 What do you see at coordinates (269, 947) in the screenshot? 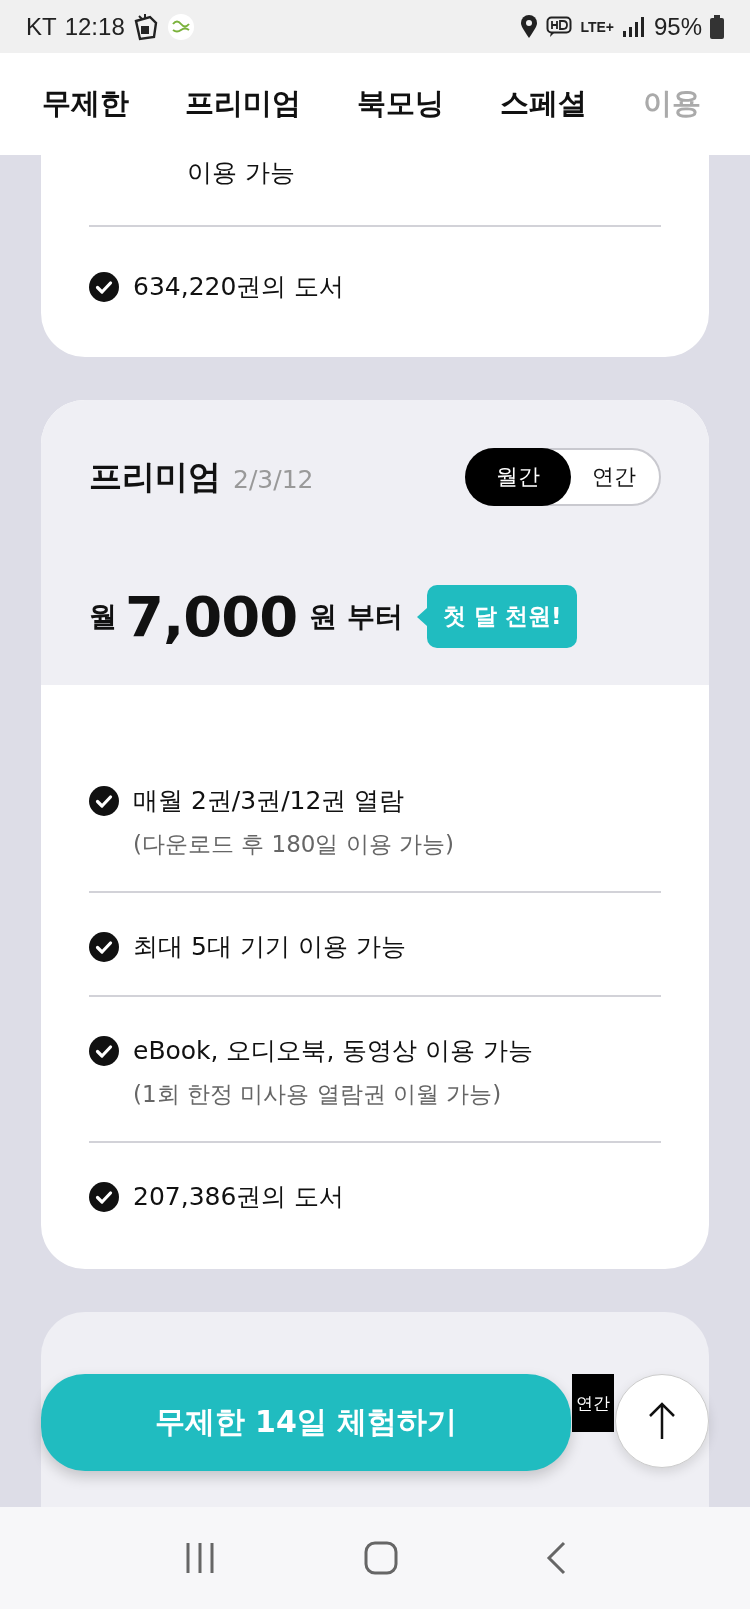
I see `feature-text: 최대 5대 기기 이용 가능` at bounding box center [269, 947].